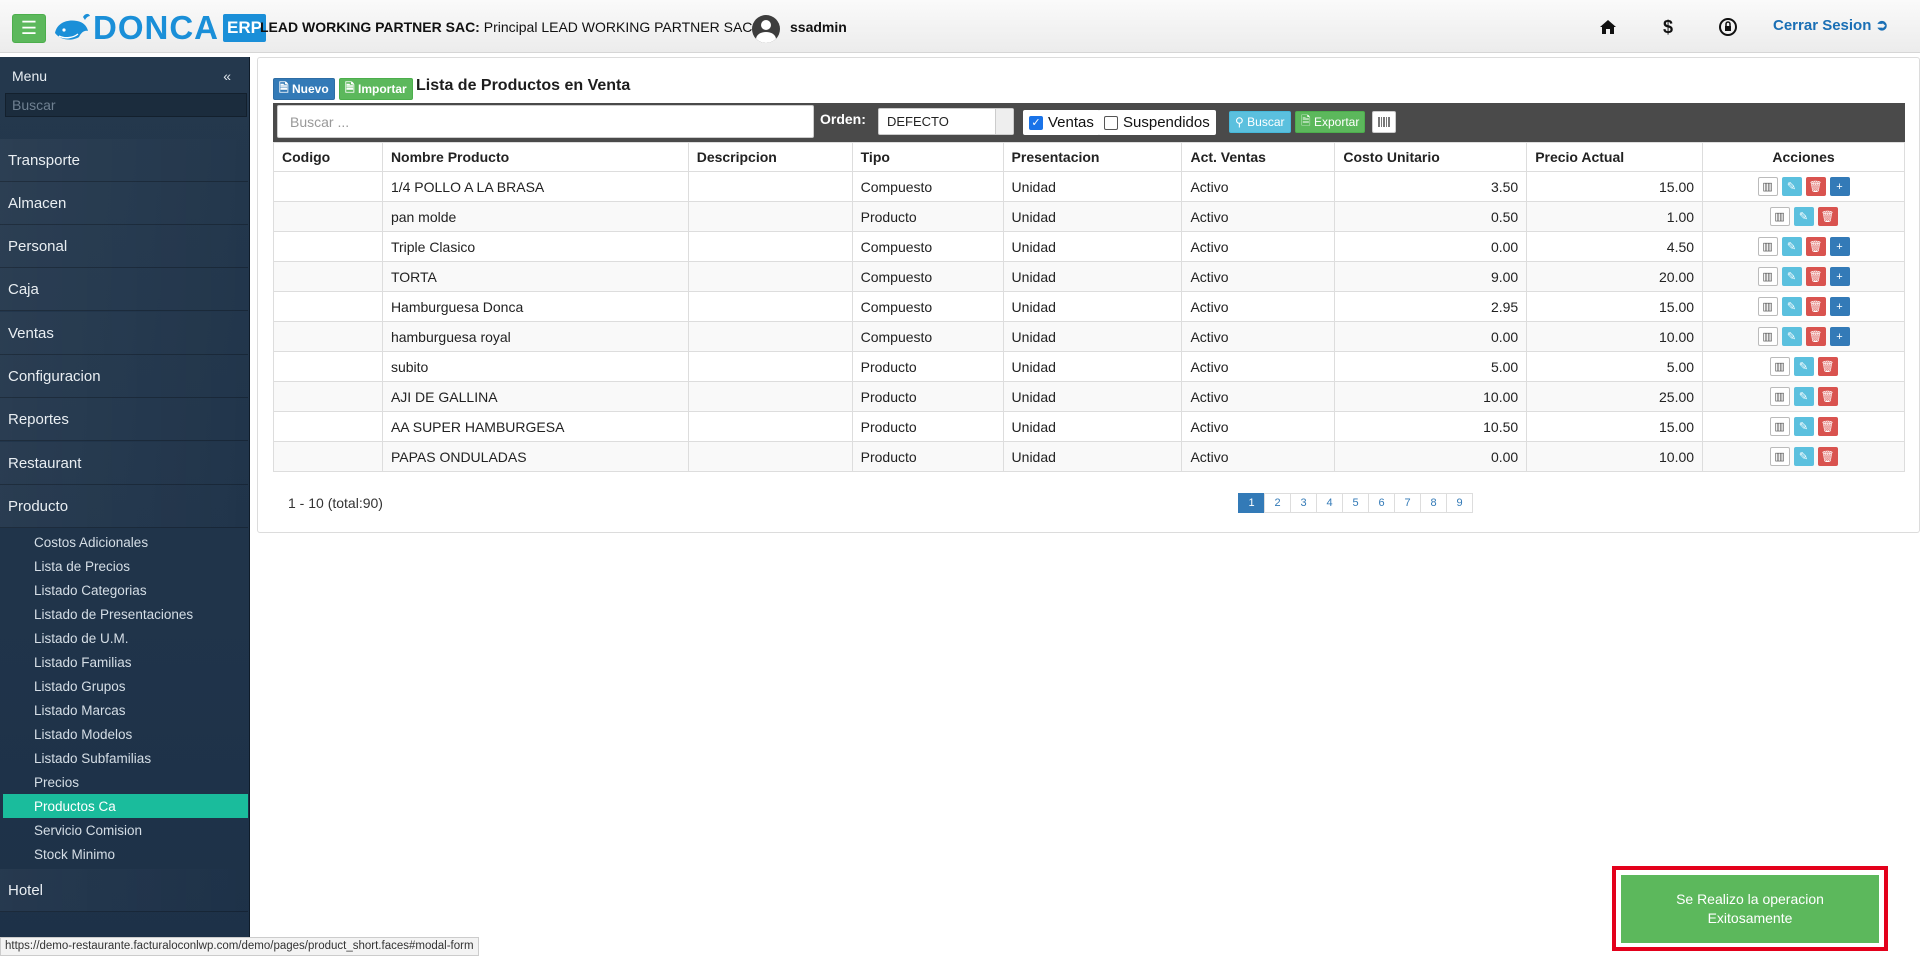 The image size is (1920, 956). I want to click on orden-select: DEFECTO, so click(946, 121).